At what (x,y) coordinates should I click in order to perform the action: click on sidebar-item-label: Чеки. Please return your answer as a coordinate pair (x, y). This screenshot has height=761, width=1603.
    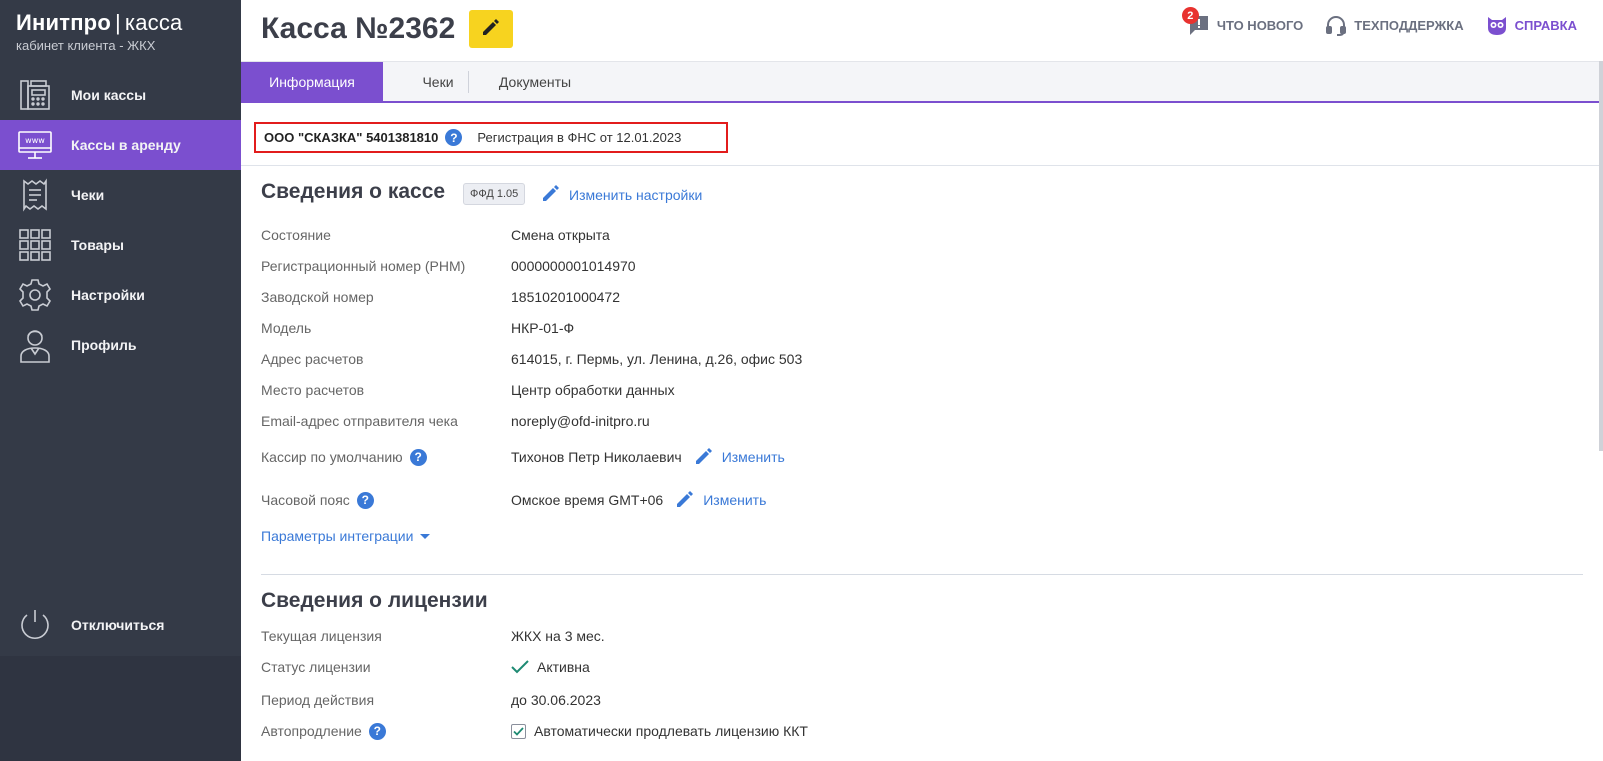
    Looking at the image, I should click on (88, 195).